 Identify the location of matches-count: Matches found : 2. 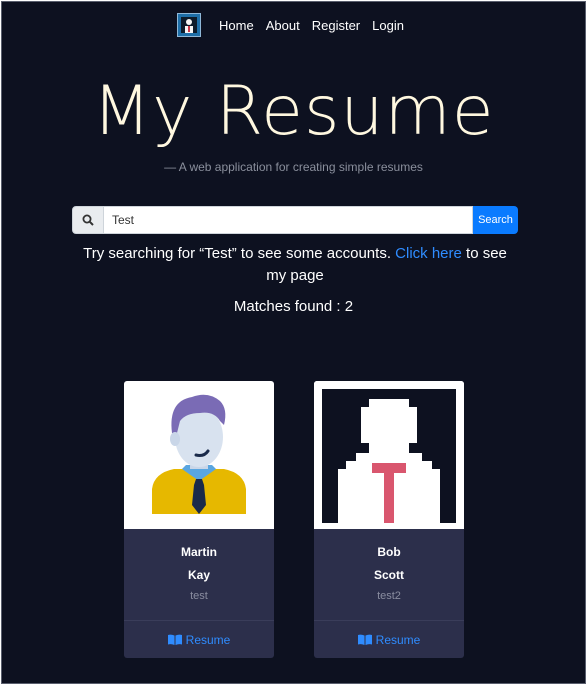
(293, 306).